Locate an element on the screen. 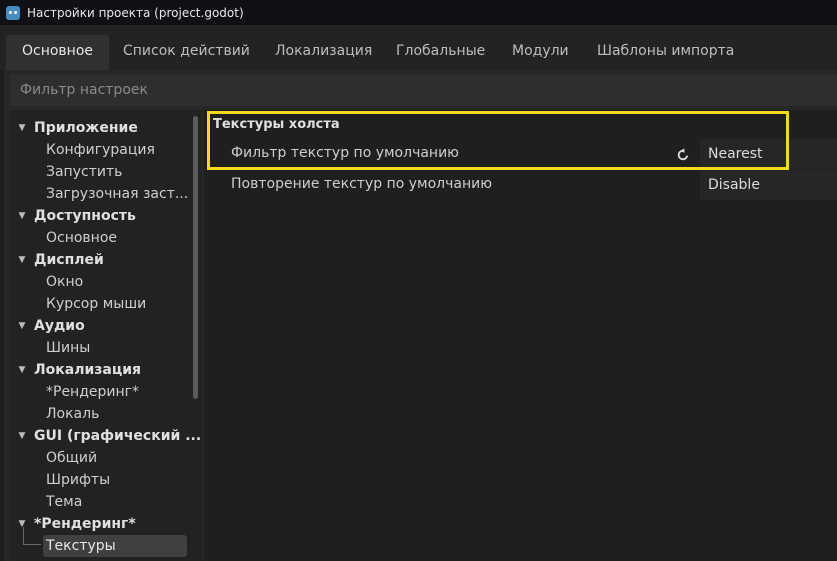  tree-section-audio: ▼ Аудио is located at coordinates (47, 326).